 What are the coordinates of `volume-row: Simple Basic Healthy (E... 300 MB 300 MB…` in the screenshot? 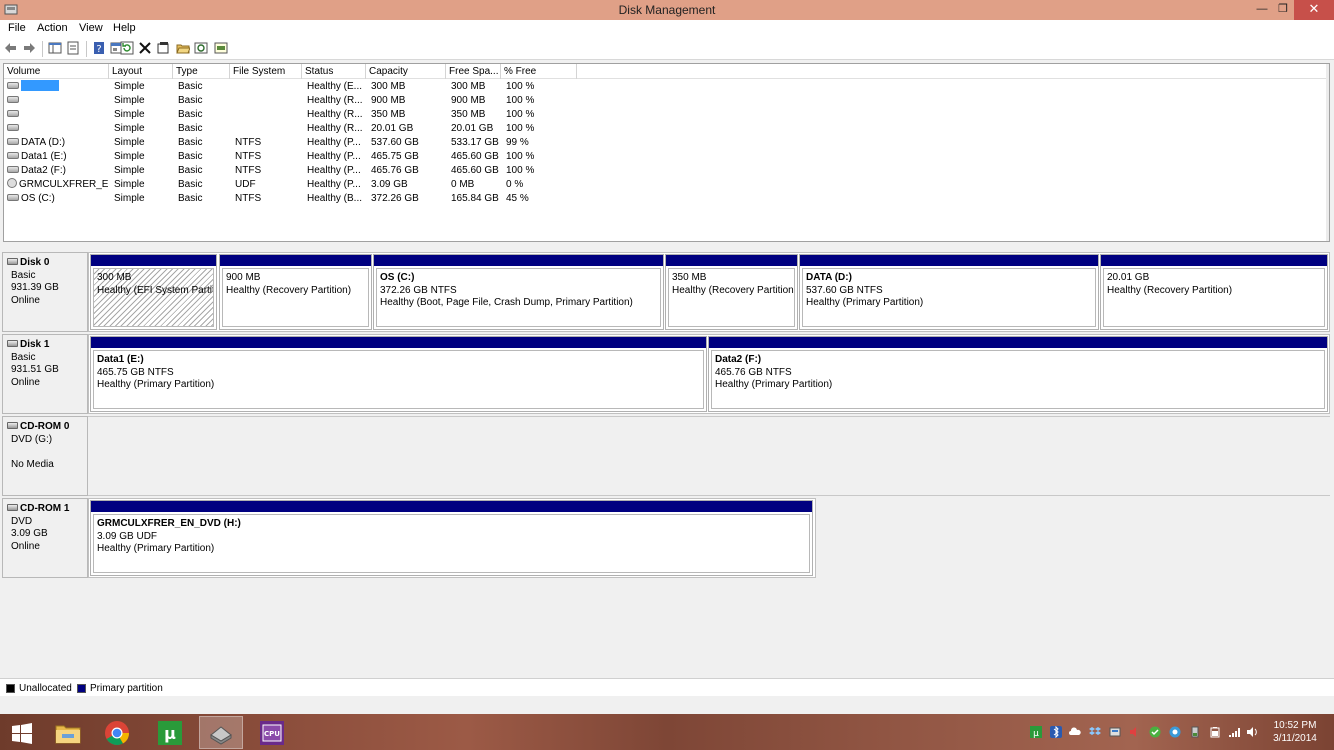 It's located at (666, 87).